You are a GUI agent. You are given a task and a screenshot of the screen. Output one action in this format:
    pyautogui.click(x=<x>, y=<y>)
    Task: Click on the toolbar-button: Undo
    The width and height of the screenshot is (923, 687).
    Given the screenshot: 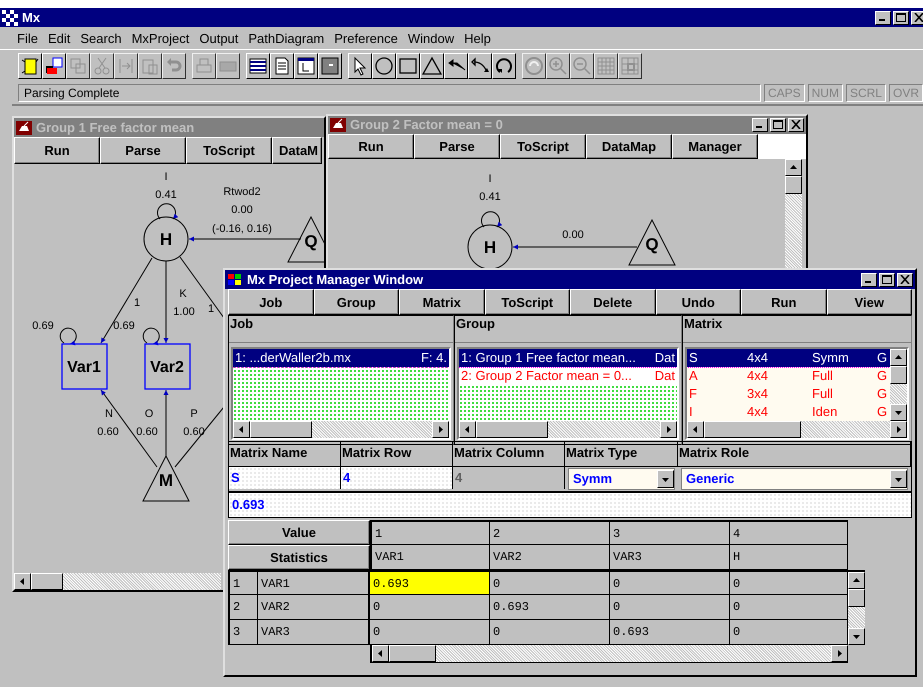 What is the action you would take?
    pyautogui.click(x=698, y=302)
    